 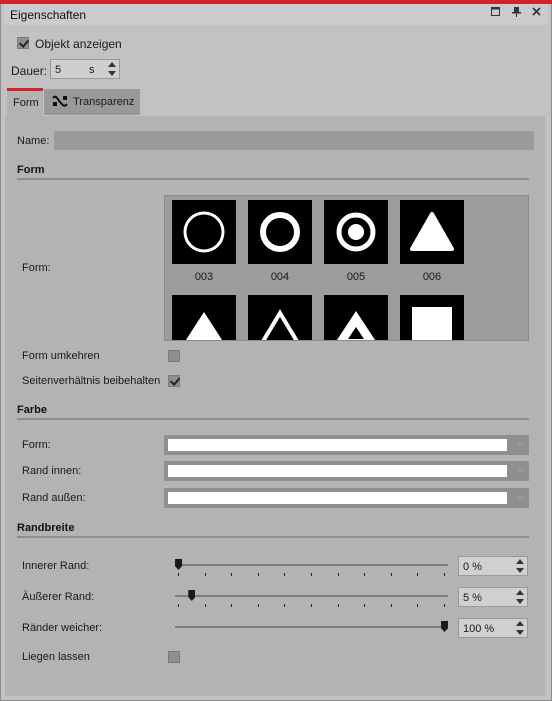 I want to click on tab-form: Form, so click(x=25, y=103).